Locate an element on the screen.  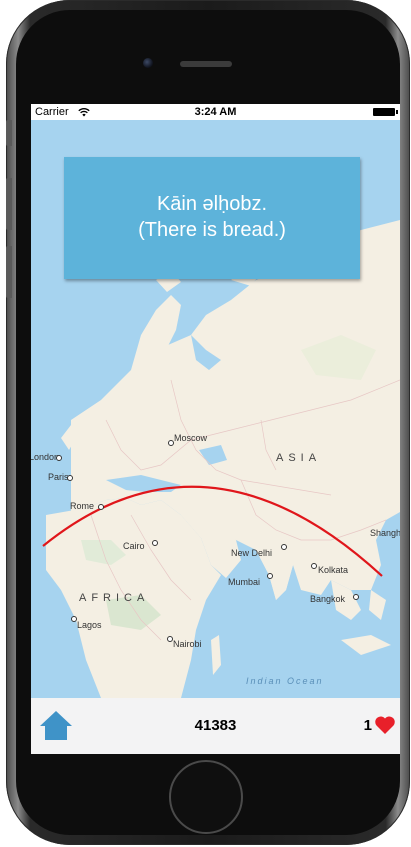
city-bangkok: Bangkok is located at coordinates (328, 599).